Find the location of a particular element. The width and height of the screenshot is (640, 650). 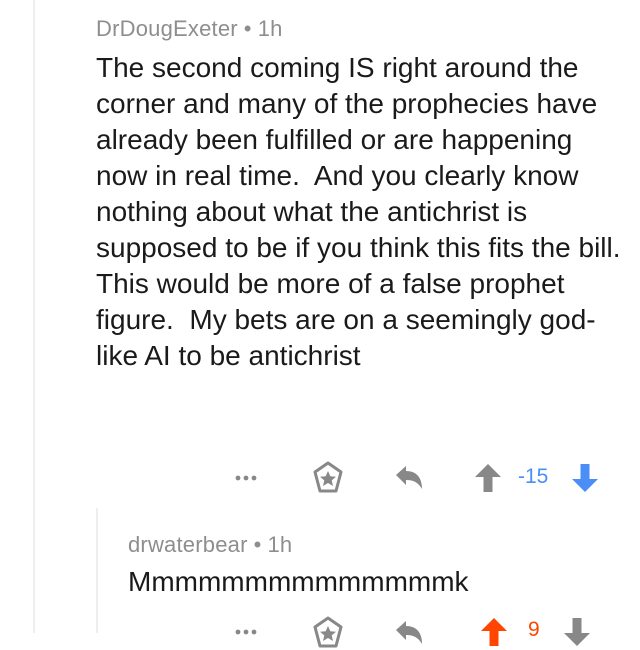

comment-score: 9 is located at coordinates (534, 629).